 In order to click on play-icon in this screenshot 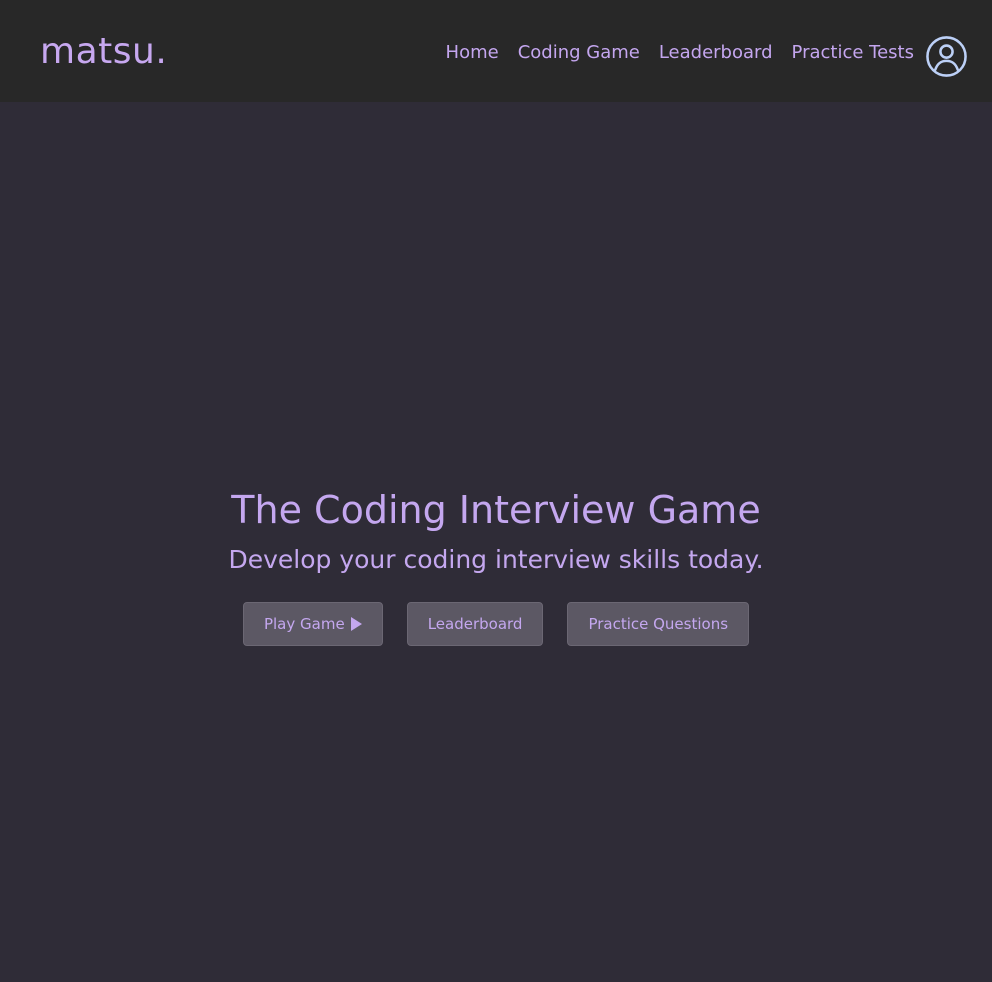, I will do `click(356, 624)`.